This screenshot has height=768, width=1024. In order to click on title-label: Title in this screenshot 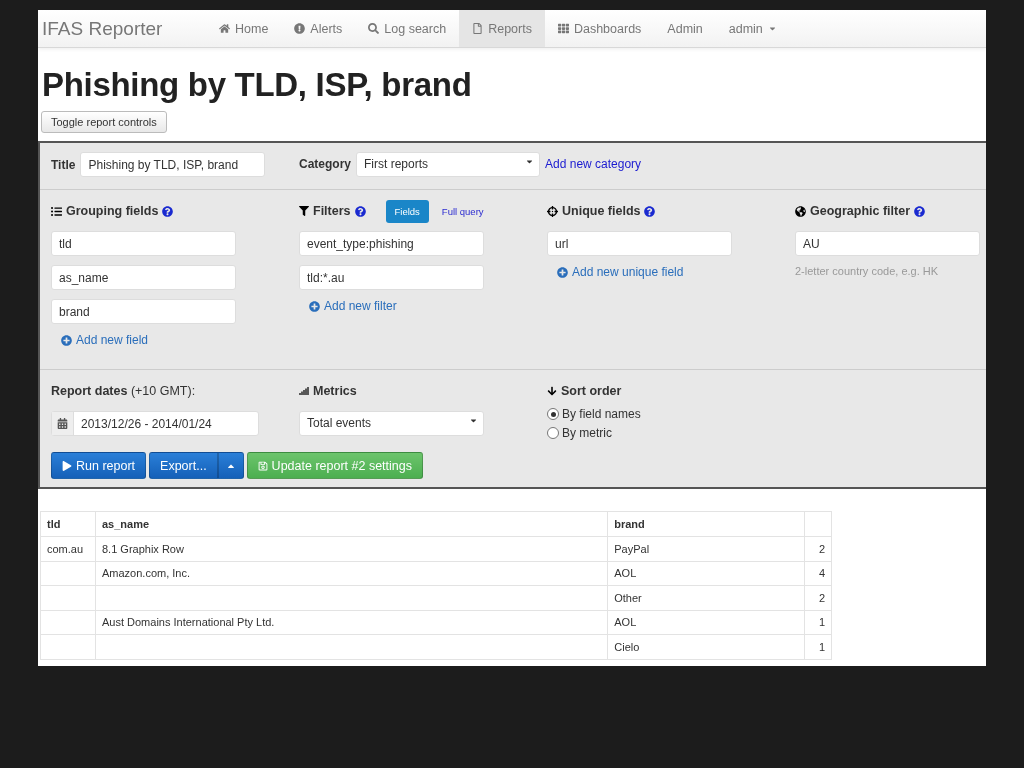, I will do `click(63, 164)`.